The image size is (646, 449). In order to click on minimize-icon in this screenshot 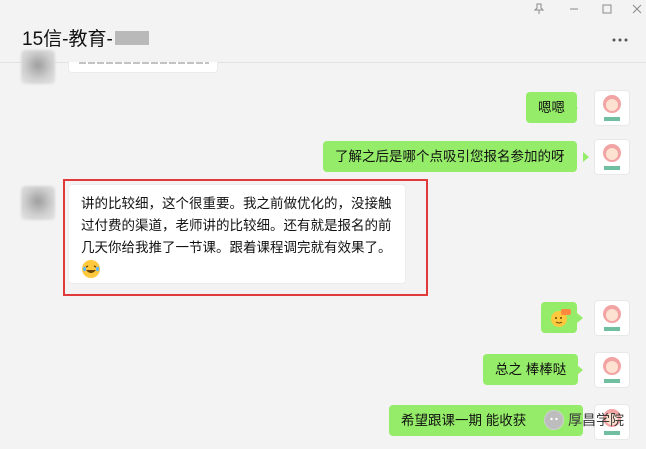, I will do `click(574, 11)`.